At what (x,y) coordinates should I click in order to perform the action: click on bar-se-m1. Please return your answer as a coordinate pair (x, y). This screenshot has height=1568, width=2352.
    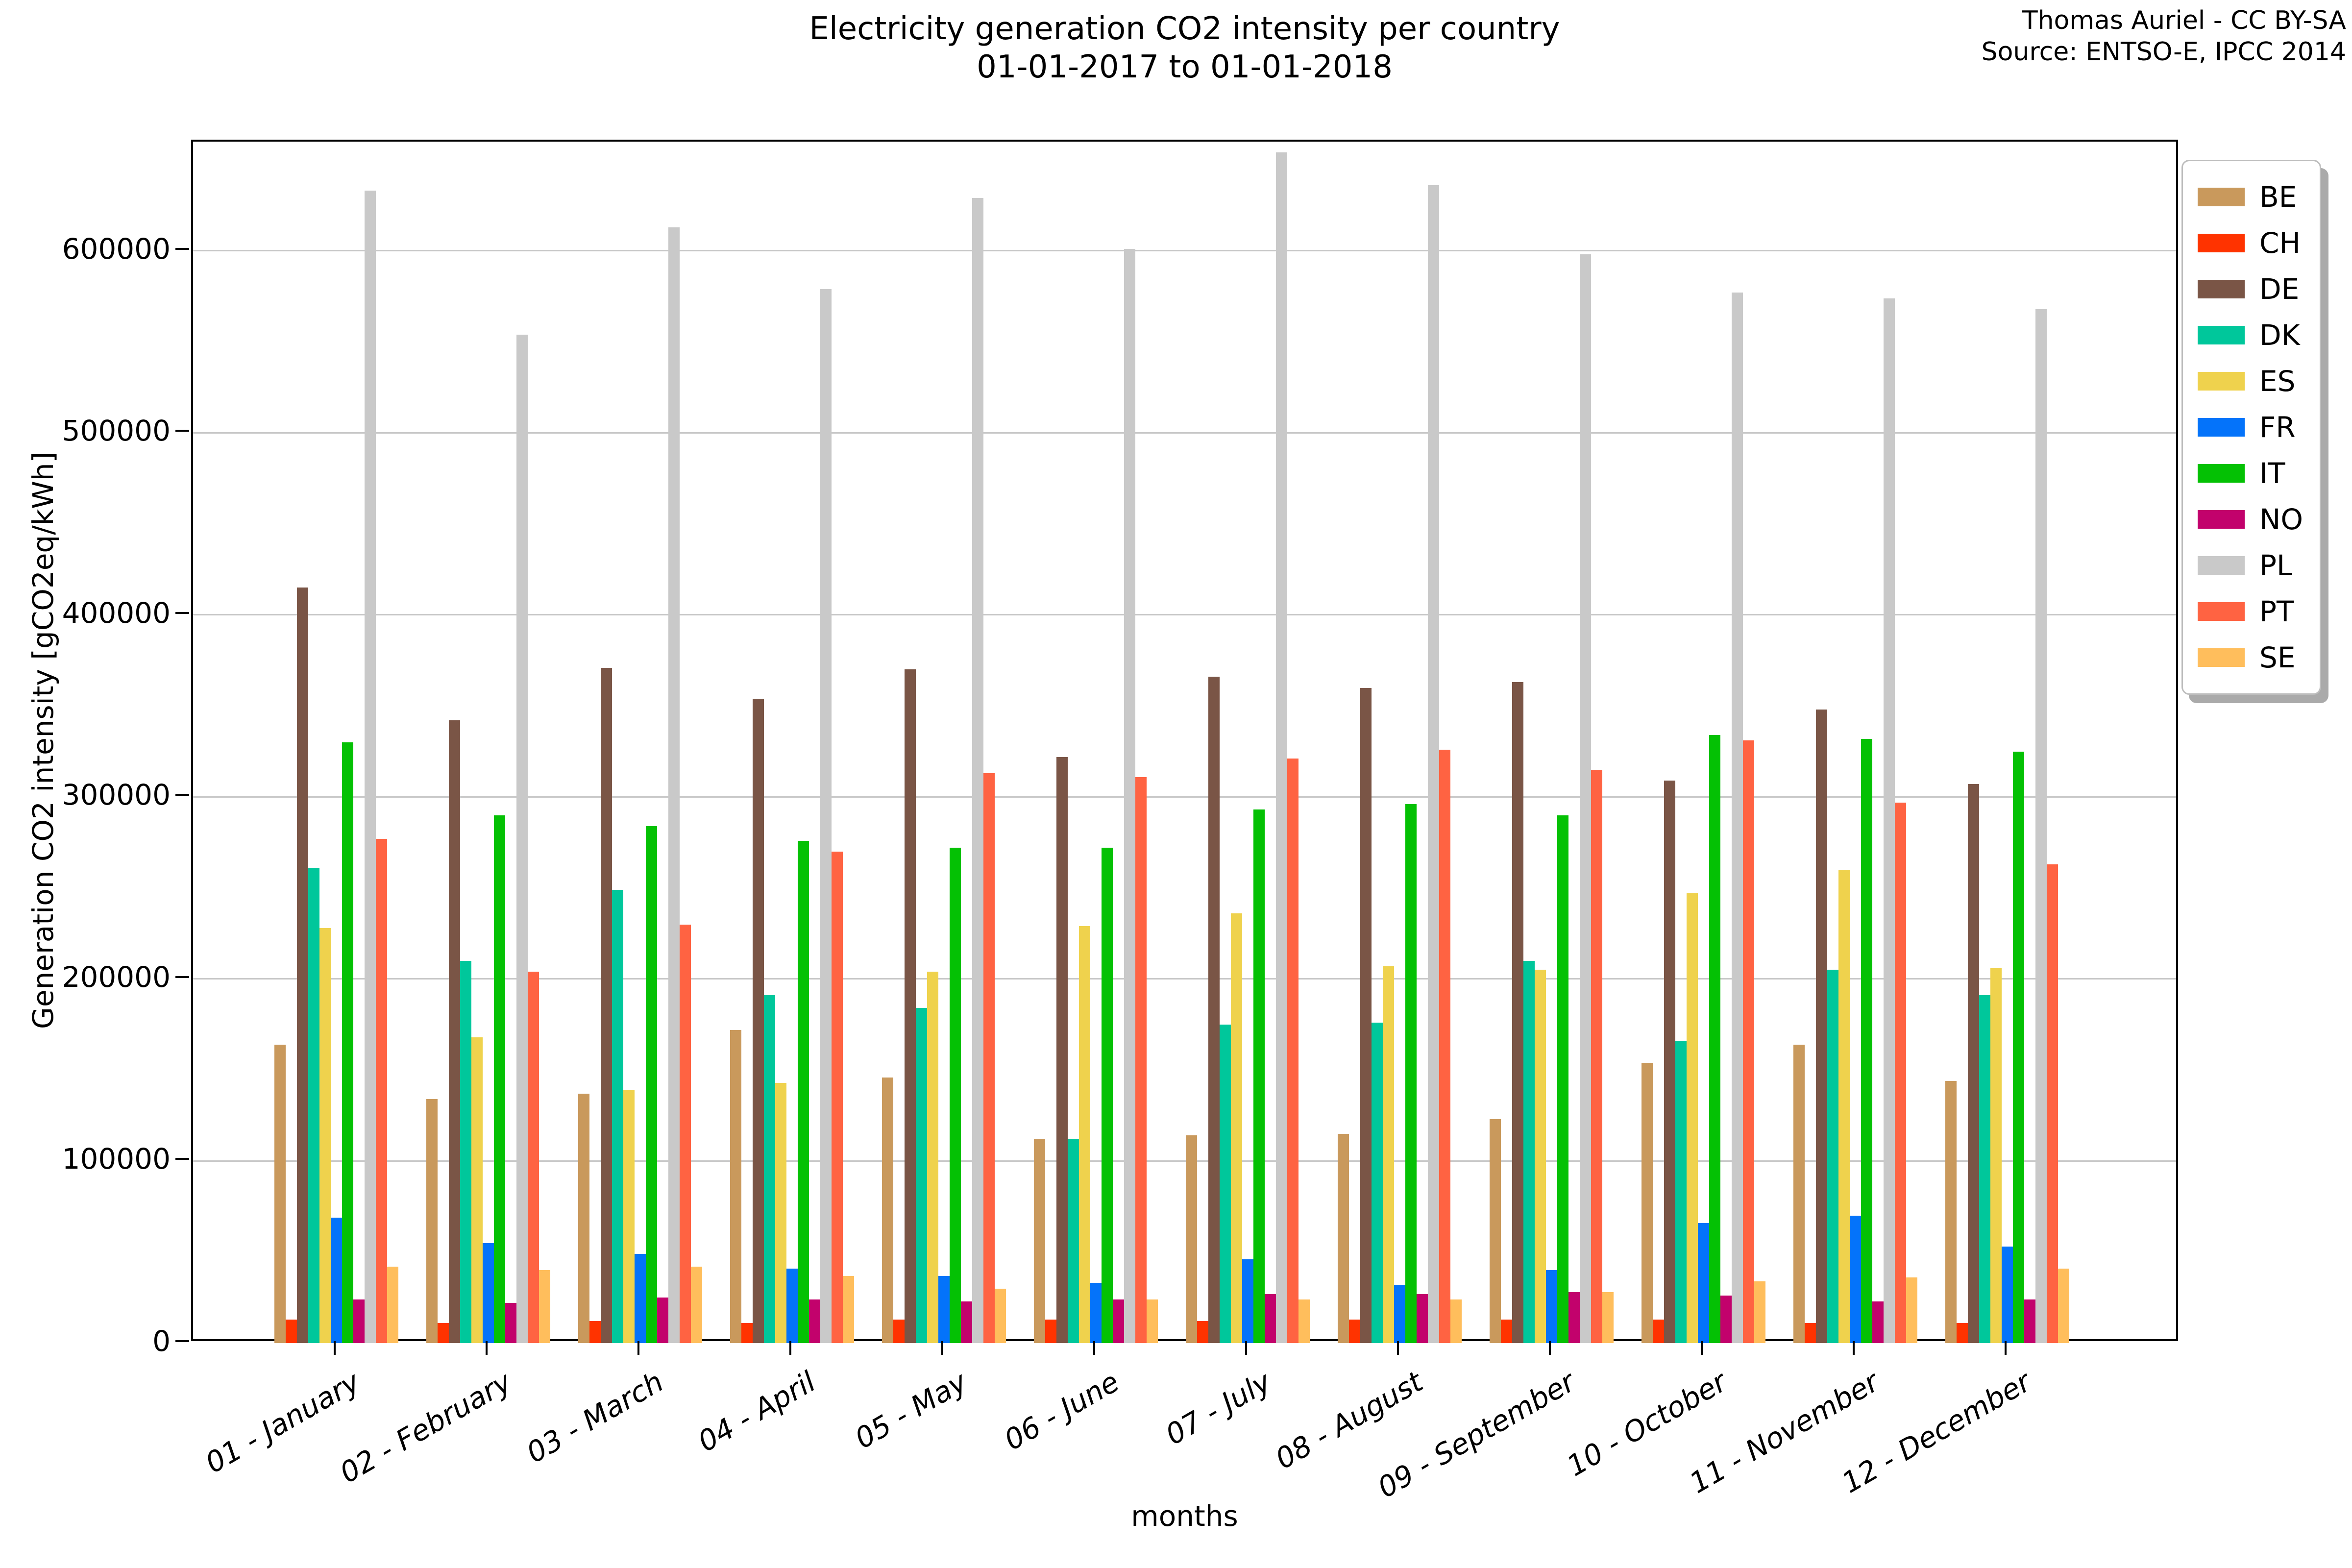
    Looking at the image, I should click on (392, 1304).